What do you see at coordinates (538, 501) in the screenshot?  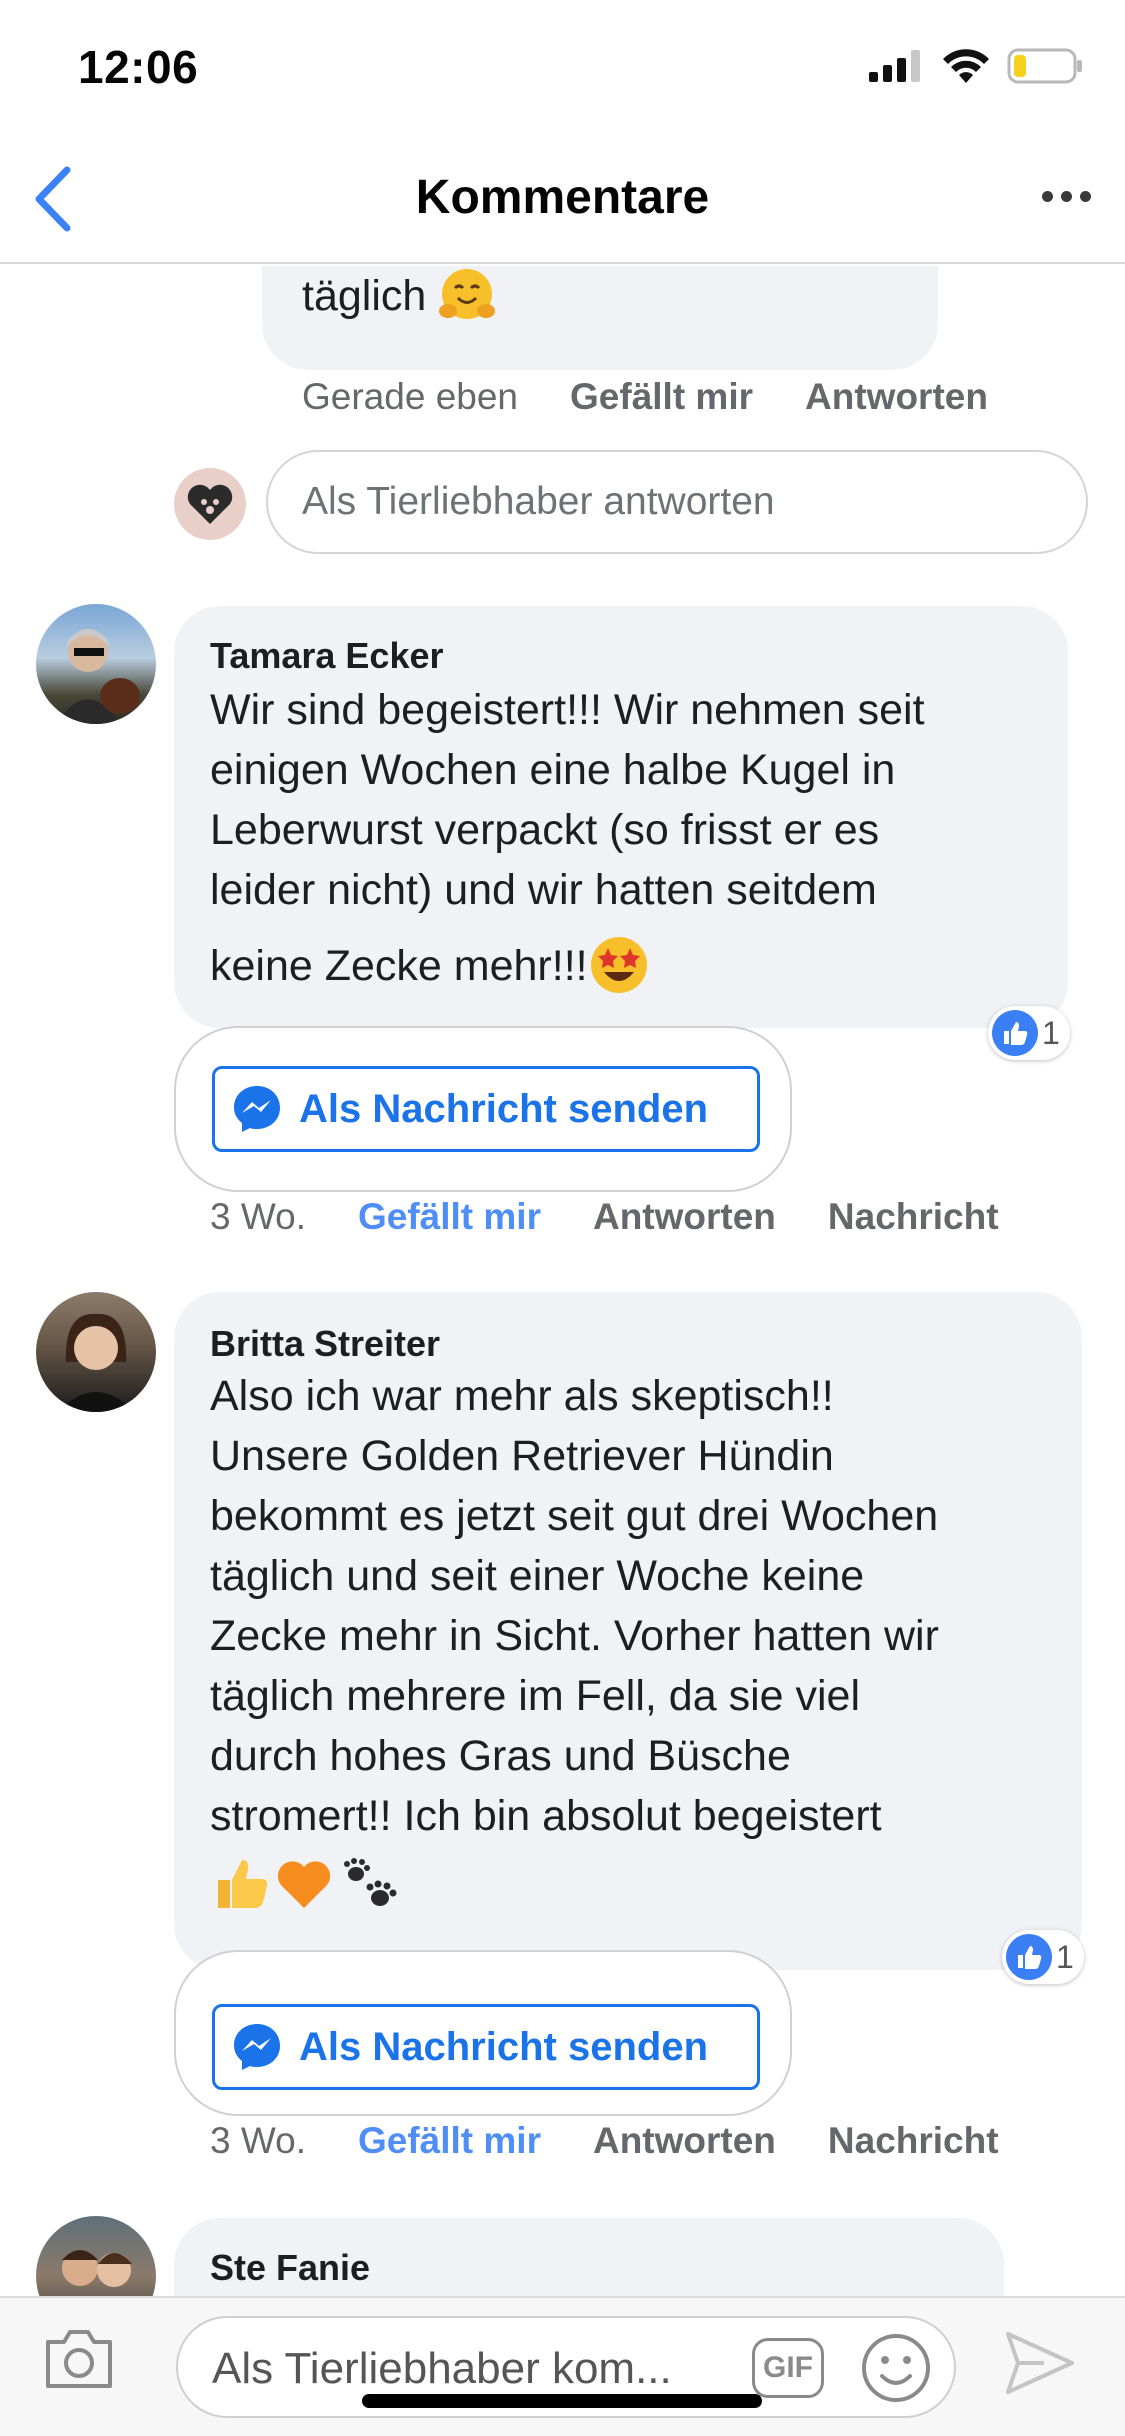 I see `reply-input-placeholder: Als Tierliebhaber antworten` at bounding box center [538, 501].